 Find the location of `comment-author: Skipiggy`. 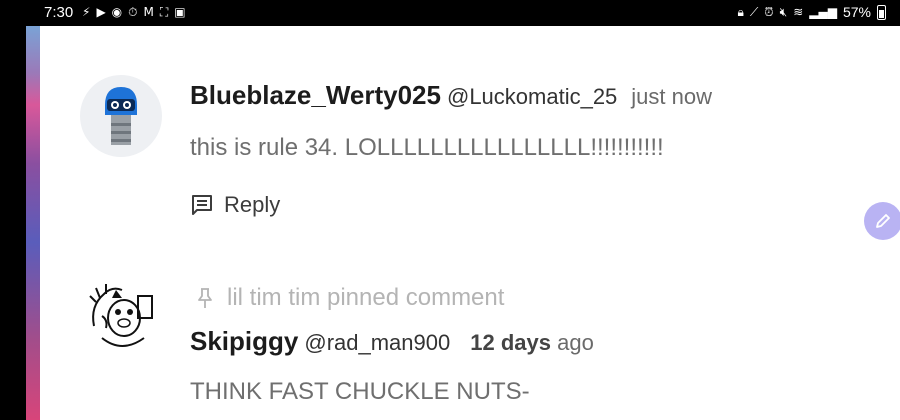

comment-author: Skipiggy is located at coordinates (244, 341).